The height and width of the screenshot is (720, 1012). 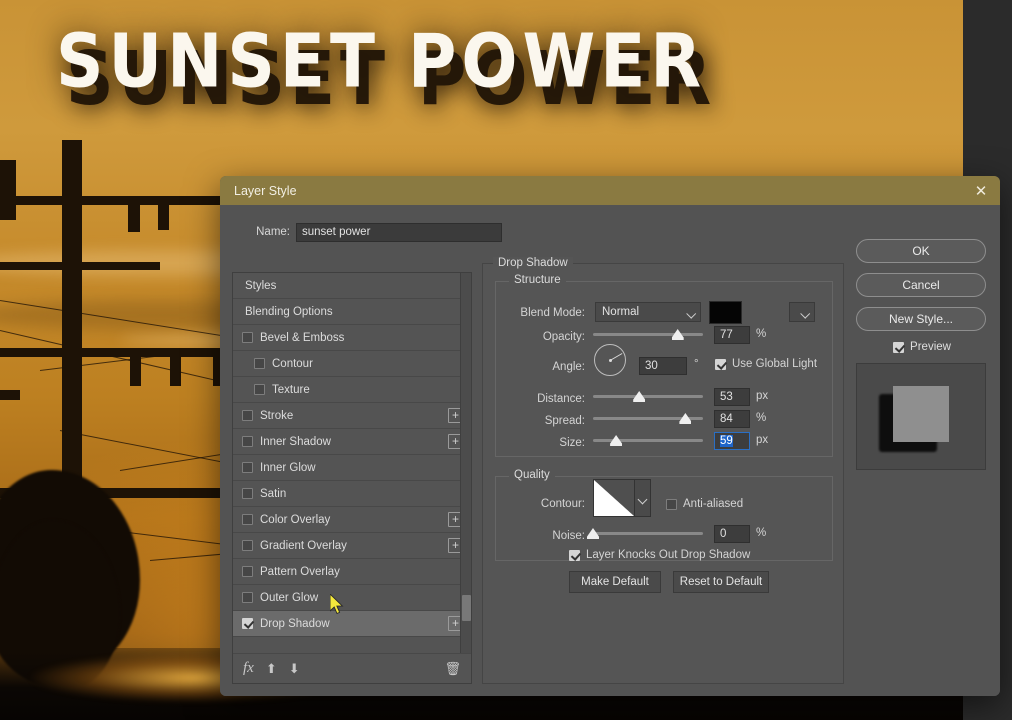 What do you see at coordinates (294, 668) in the screenshot?
I see `arrow-down-icon: ⬇` at bounding box center [294, 668].